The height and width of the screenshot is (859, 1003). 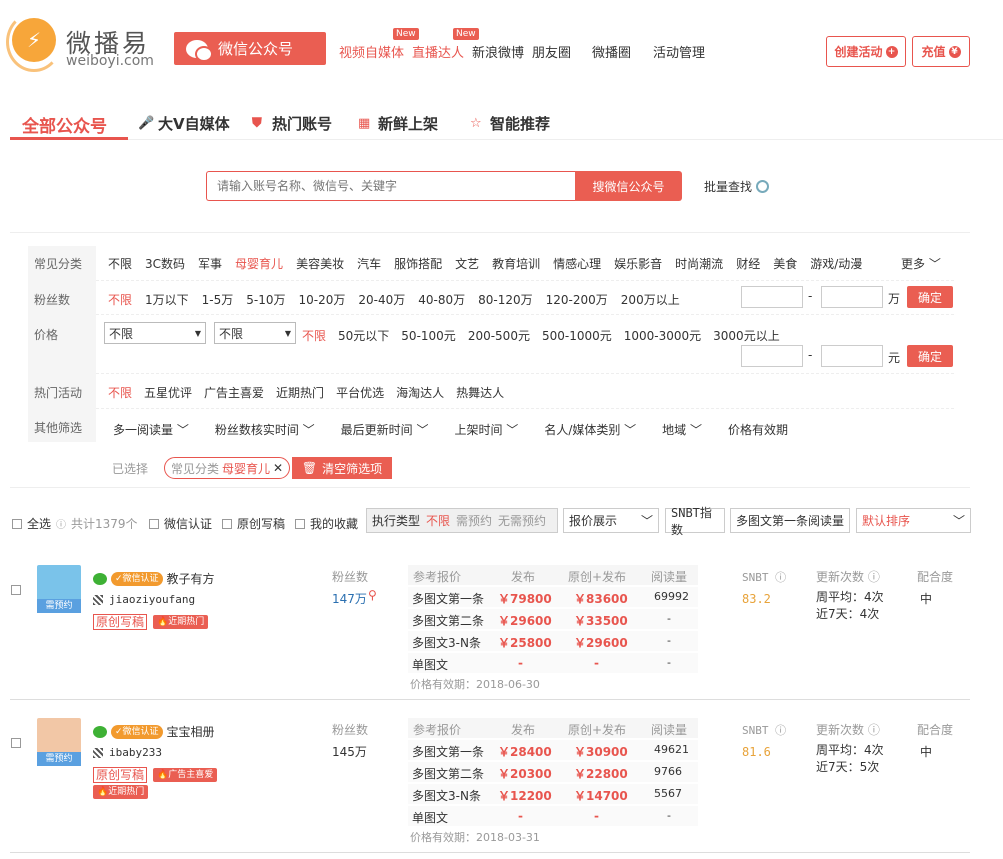 I want to click on fans-option: 不限, so click(x=120, y=299).